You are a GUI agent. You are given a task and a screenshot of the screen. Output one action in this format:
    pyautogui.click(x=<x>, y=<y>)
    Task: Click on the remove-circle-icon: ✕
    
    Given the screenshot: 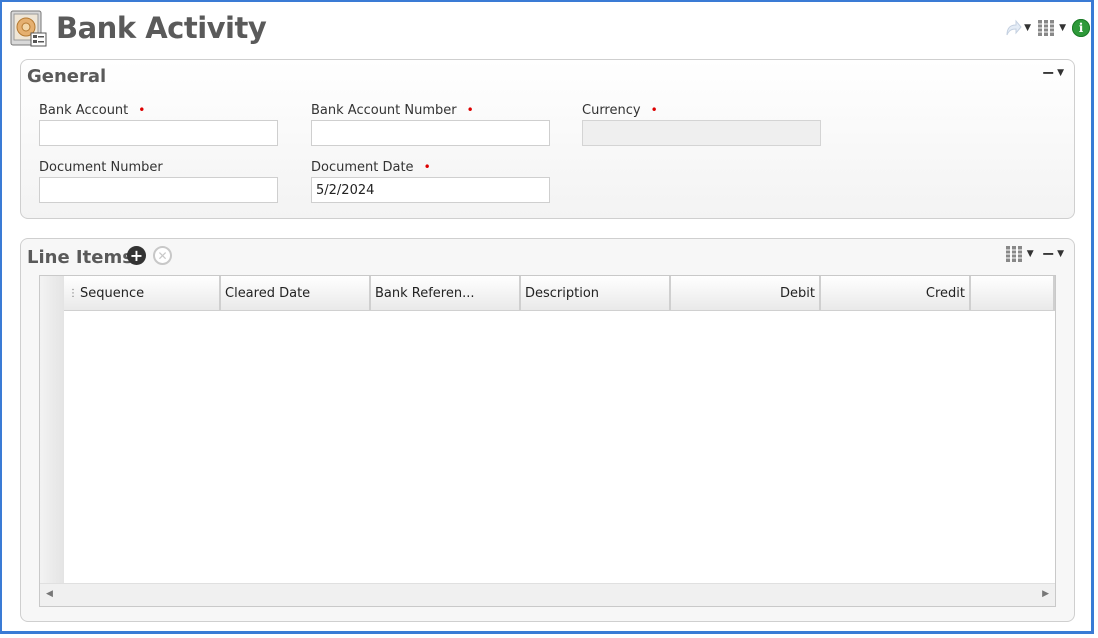 What is the action you would take?
    pyautogui.click(x=162, y=255)
    